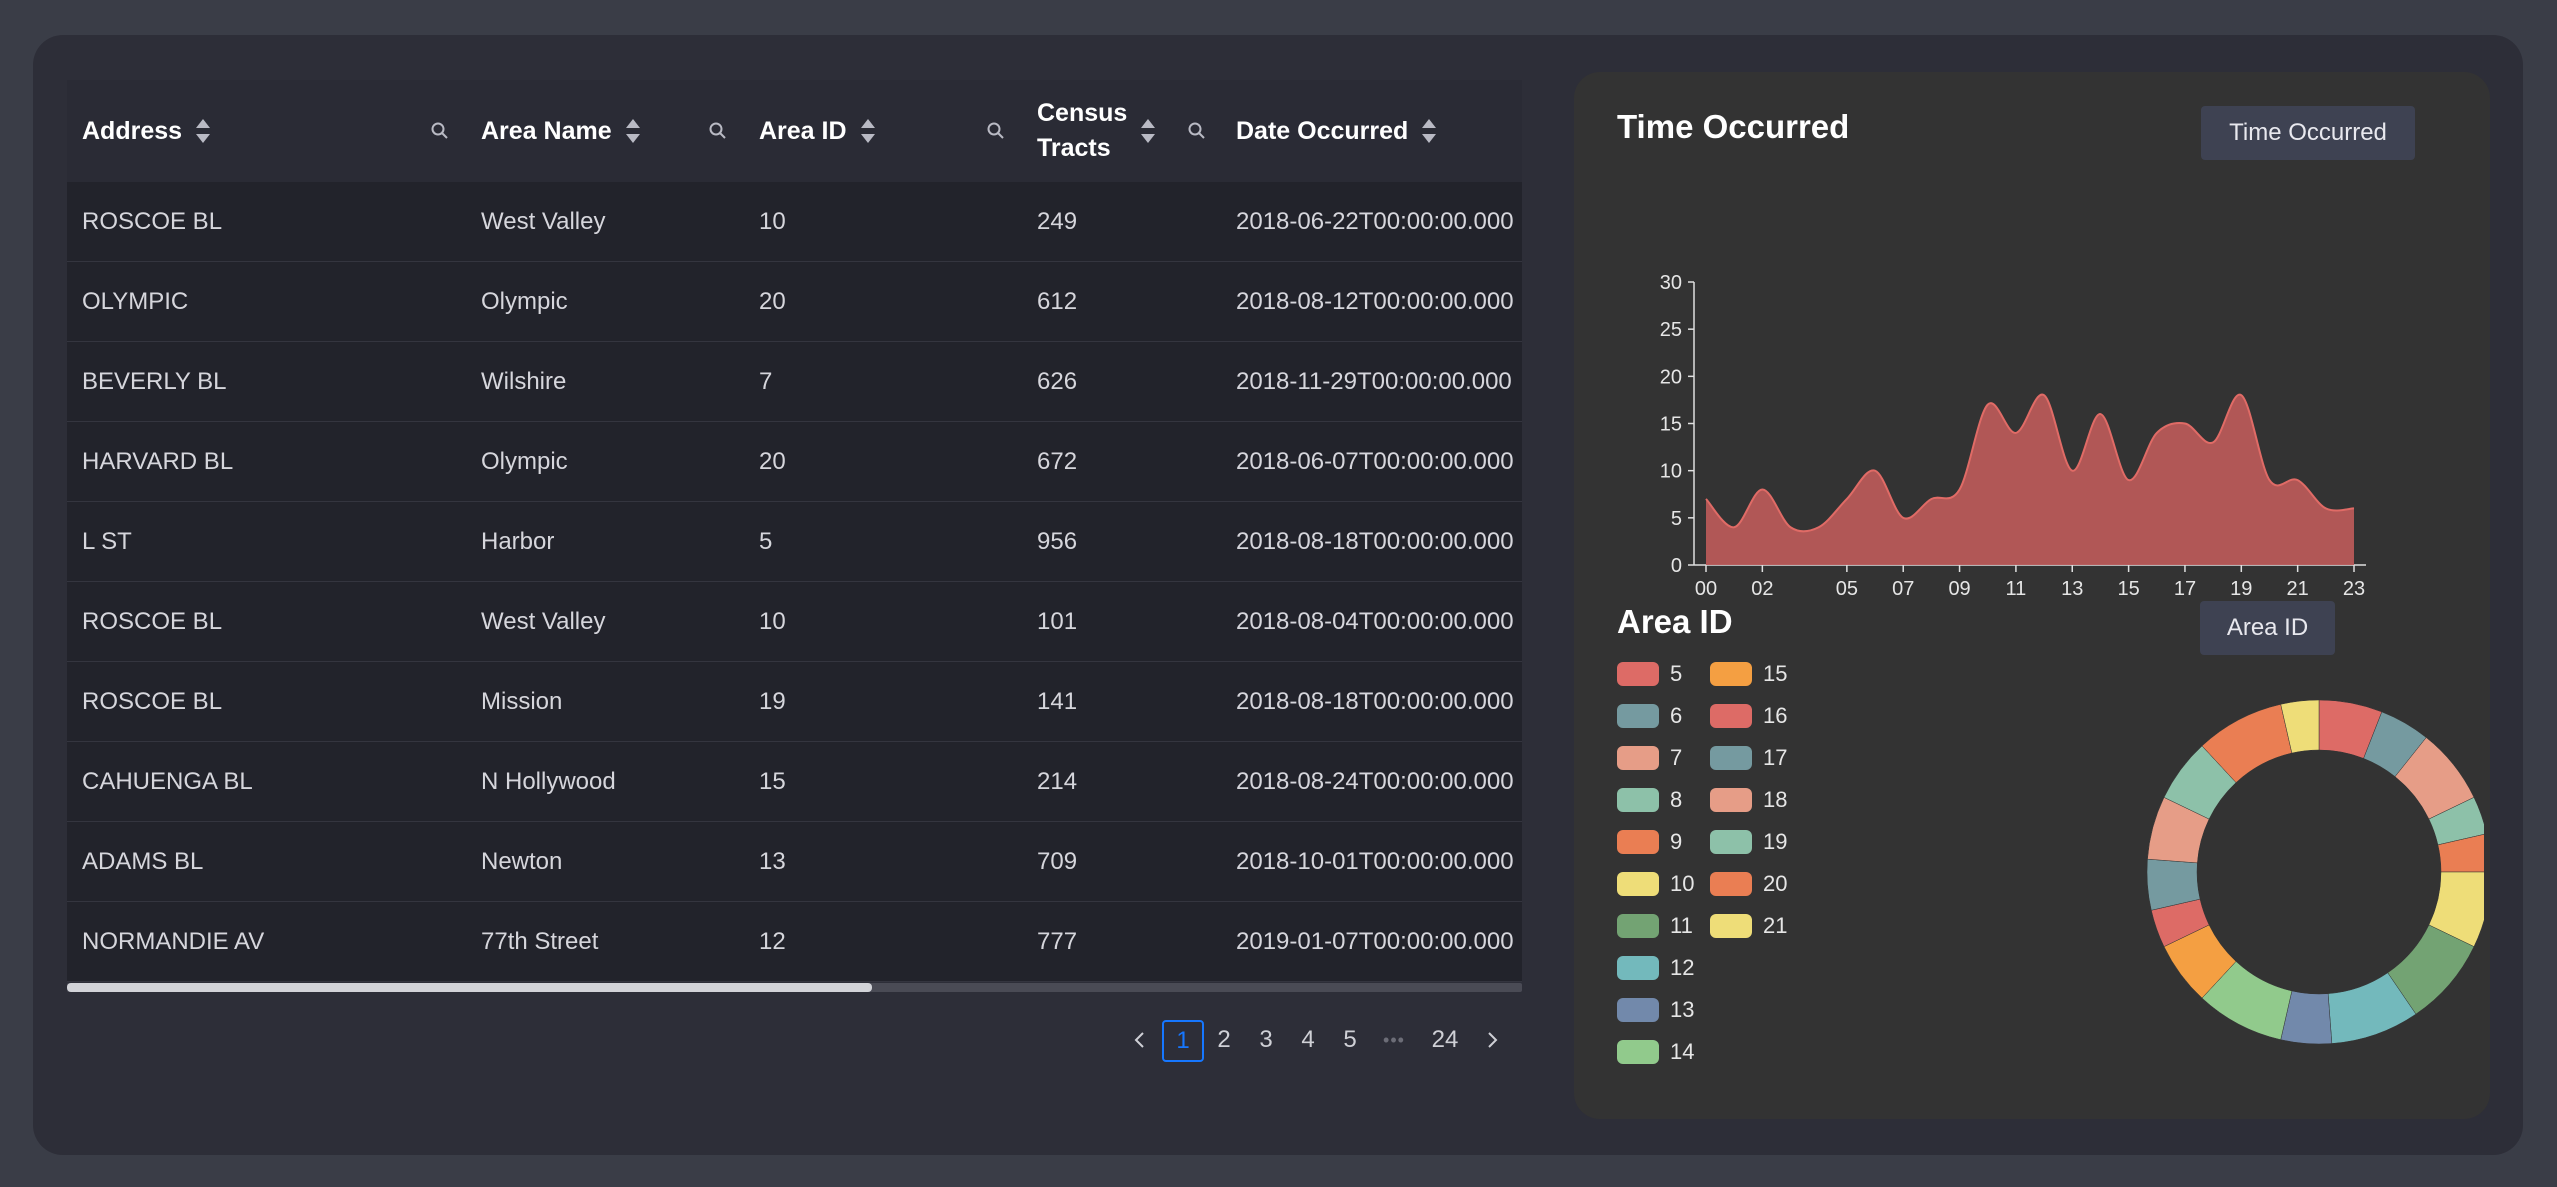 This screenshot has width=2557, height=1187. I want to click on time-chart-title: Time Occurred, so click(1733, 126).